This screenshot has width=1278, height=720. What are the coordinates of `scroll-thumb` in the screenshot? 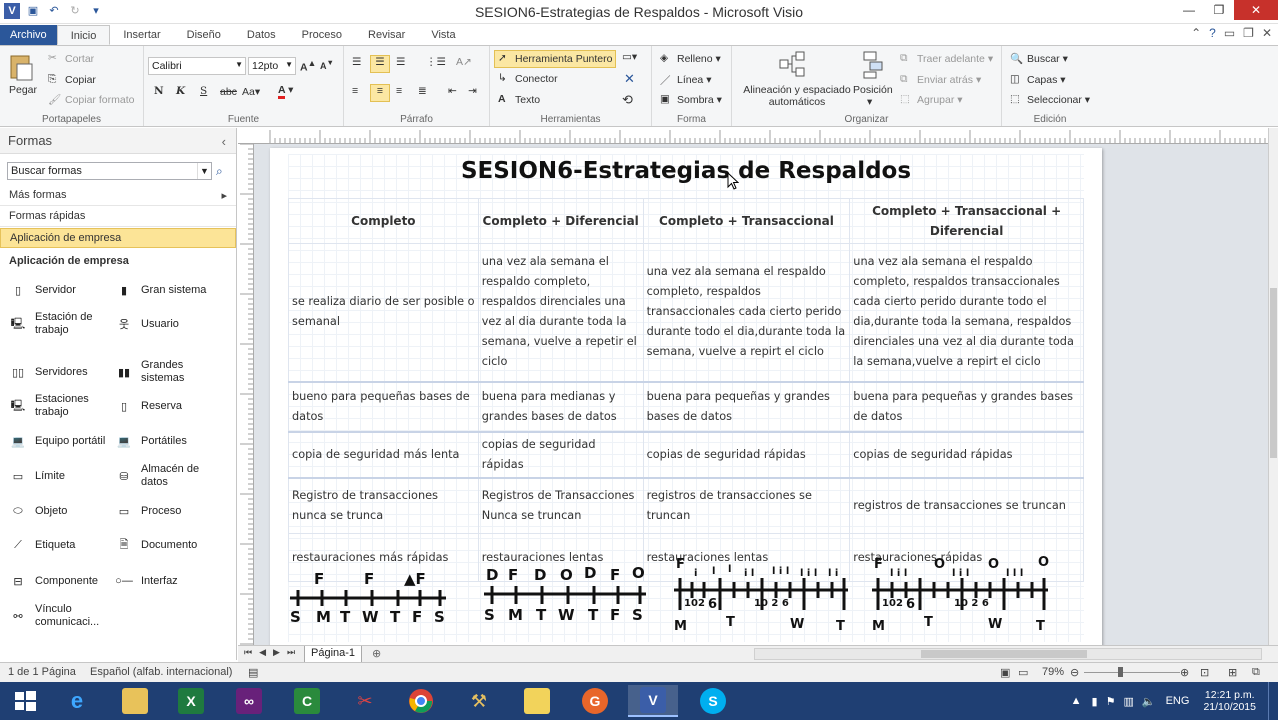 It's located at (1273, 373).